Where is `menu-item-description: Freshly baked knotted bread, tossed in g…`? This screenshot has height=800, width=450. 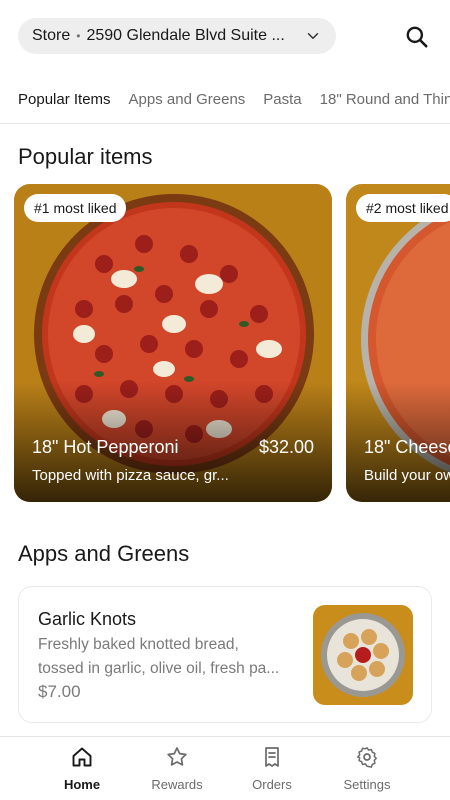 menu-item-description: Freshly baked knotted bread, tossed in g… is located at coordinates (169, 657).